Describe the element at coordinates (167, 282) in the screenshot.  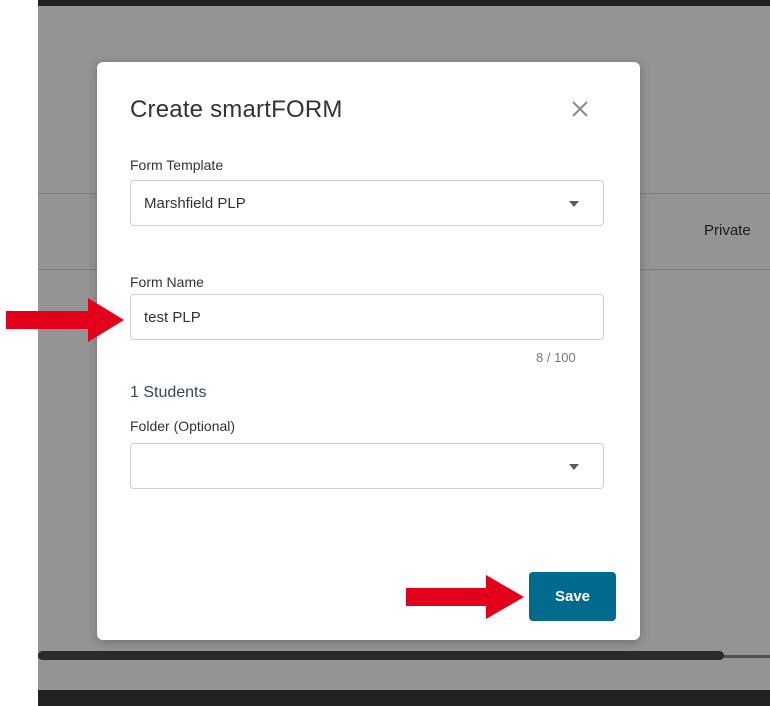
I see `form-name-label: Form Name` at that location.